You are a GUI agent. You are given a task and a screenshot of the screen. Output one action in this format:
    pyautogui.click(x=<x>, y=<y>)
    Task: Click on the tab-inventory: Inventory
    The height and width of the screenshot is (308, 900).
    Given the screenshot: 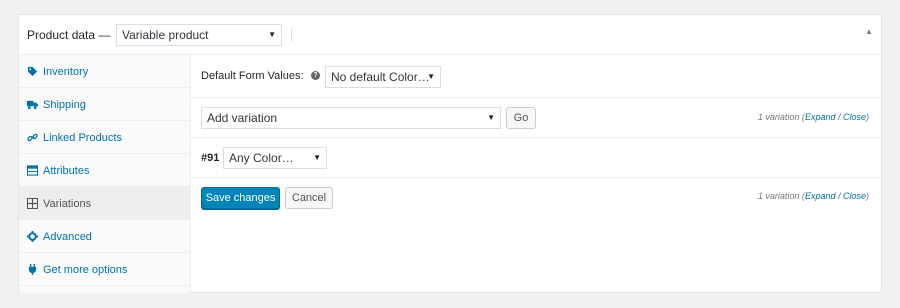 What is the action you would take?
    pyautogui.click(x=104, y=71)
    